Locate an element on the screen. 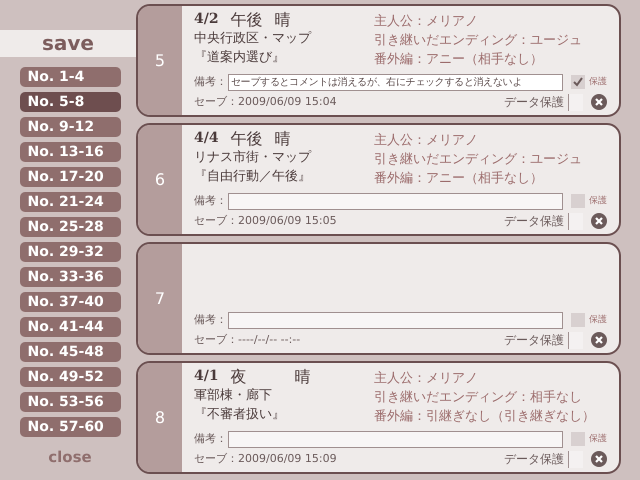 Image resolution: width=640 pixels, height=480 pixels. info-line: 引き継いだエンディング：相手なし is located at coordinates (478, 398).